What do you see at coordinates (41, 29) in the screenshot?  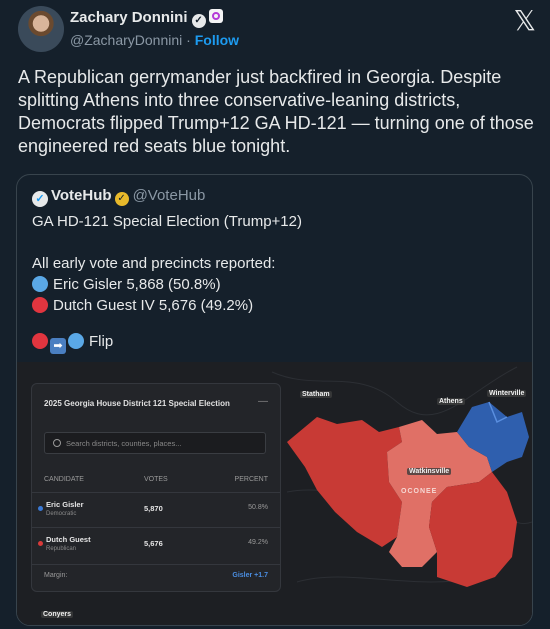 I see `author-avatar` at bounding box center [41, 29].